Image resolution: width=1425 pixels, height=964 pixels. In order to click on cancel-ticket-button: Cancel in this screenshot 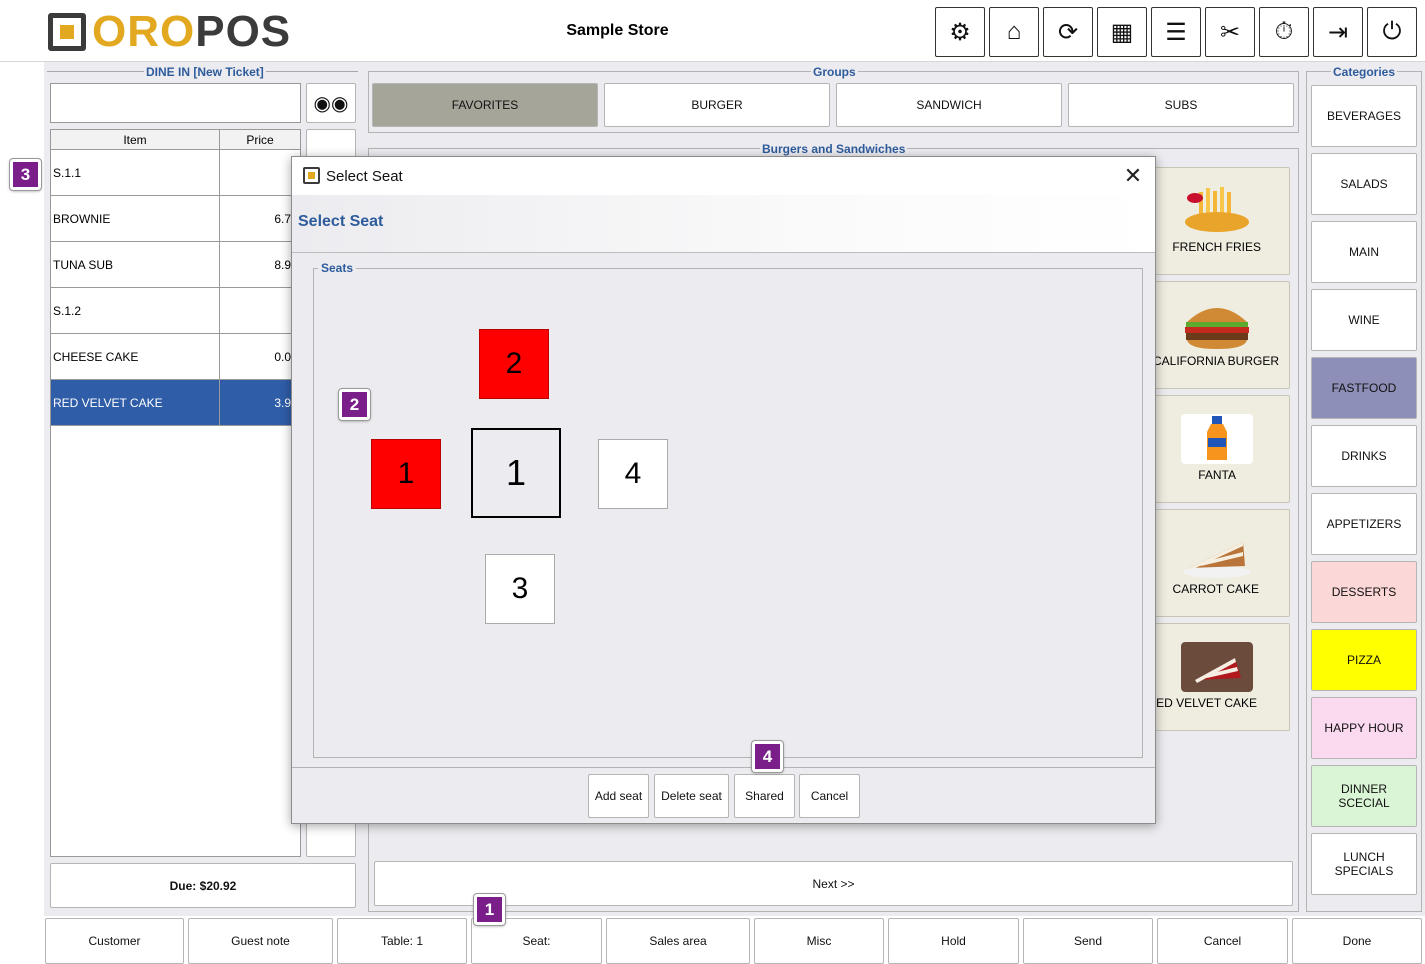, I will do `click(1222, 941)`.